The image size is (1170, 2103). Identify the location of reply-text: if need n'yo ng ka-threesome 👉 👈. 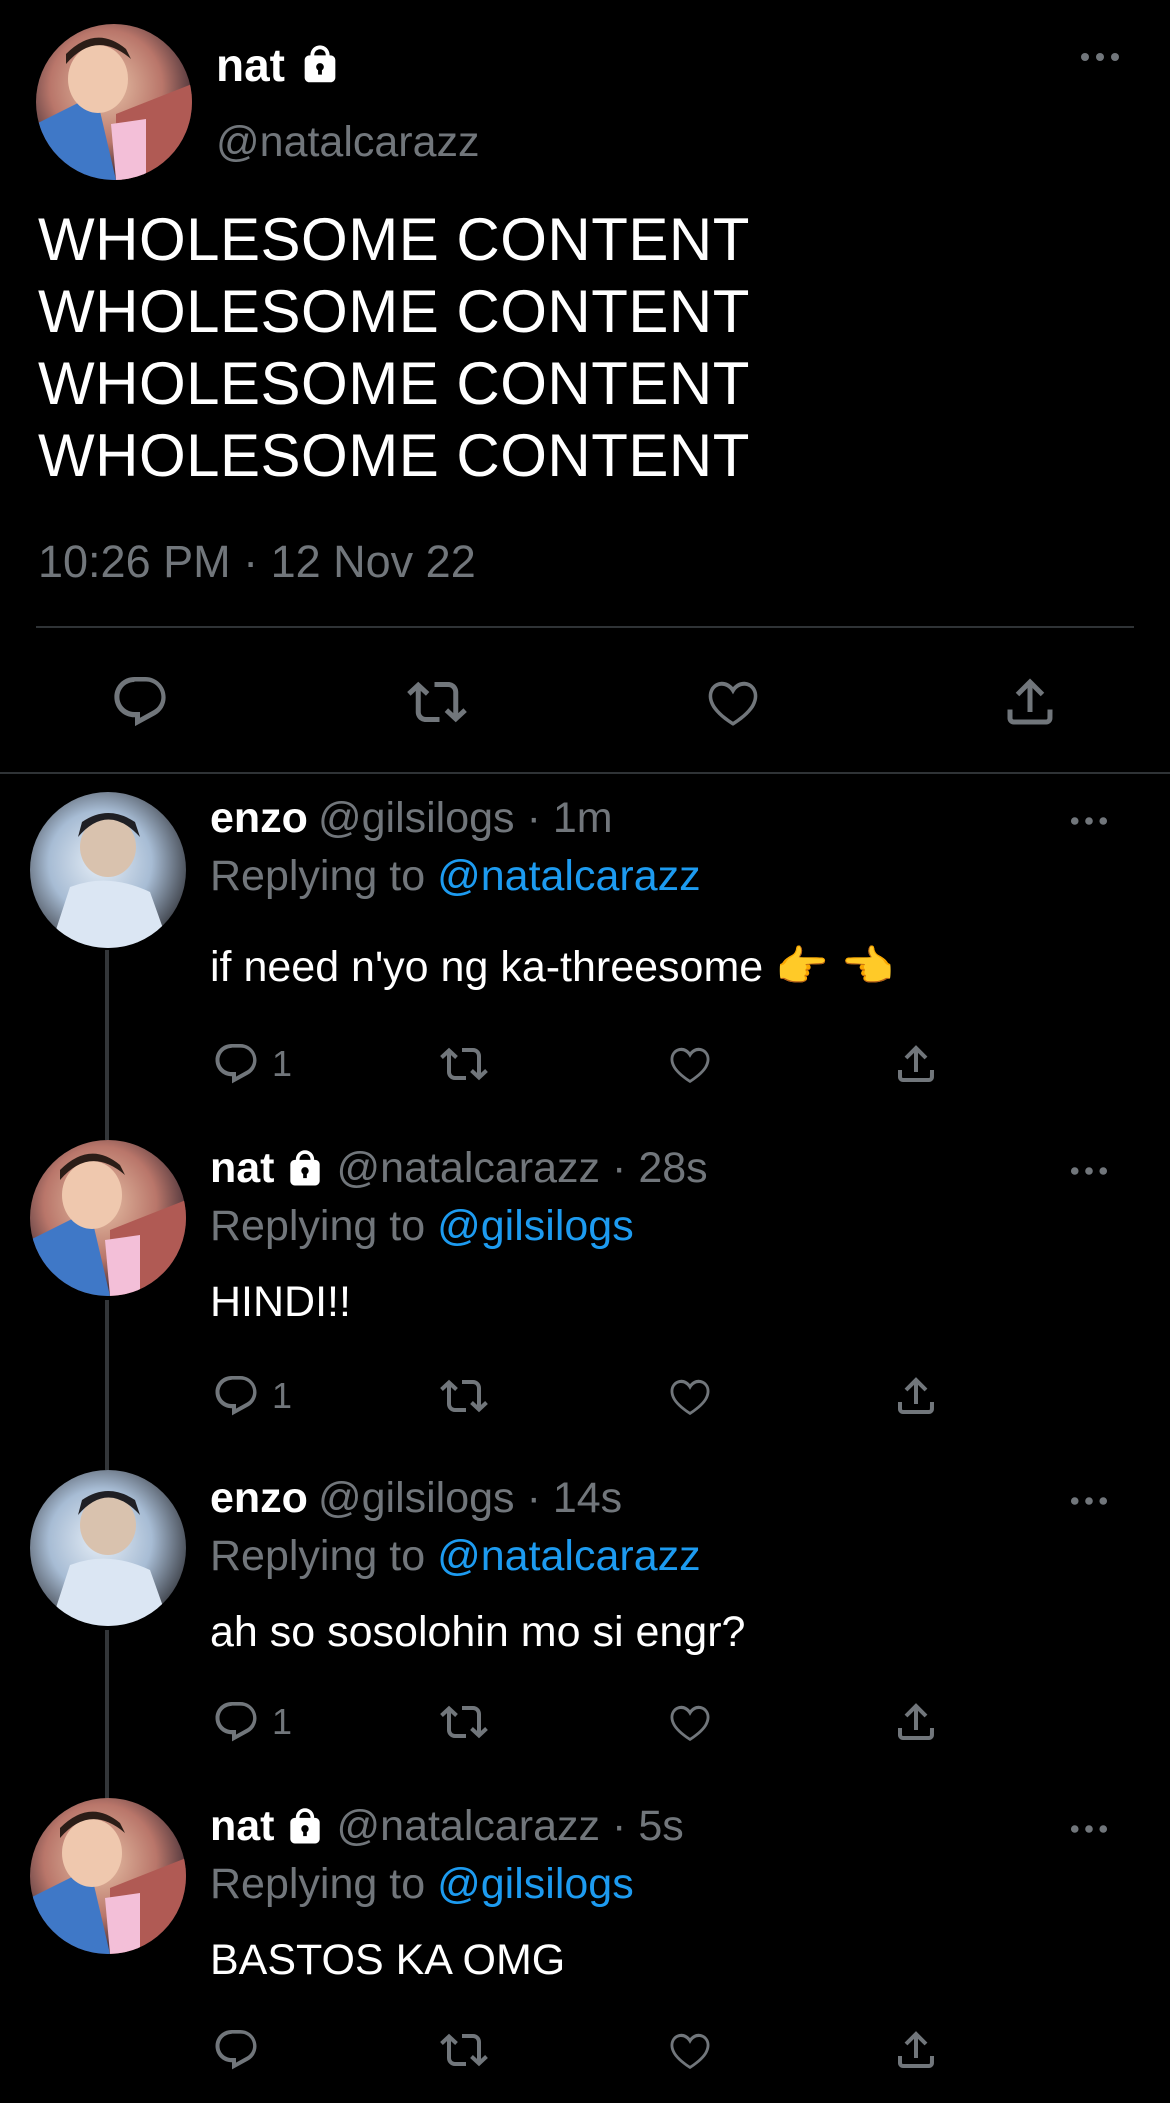
(552, 967).